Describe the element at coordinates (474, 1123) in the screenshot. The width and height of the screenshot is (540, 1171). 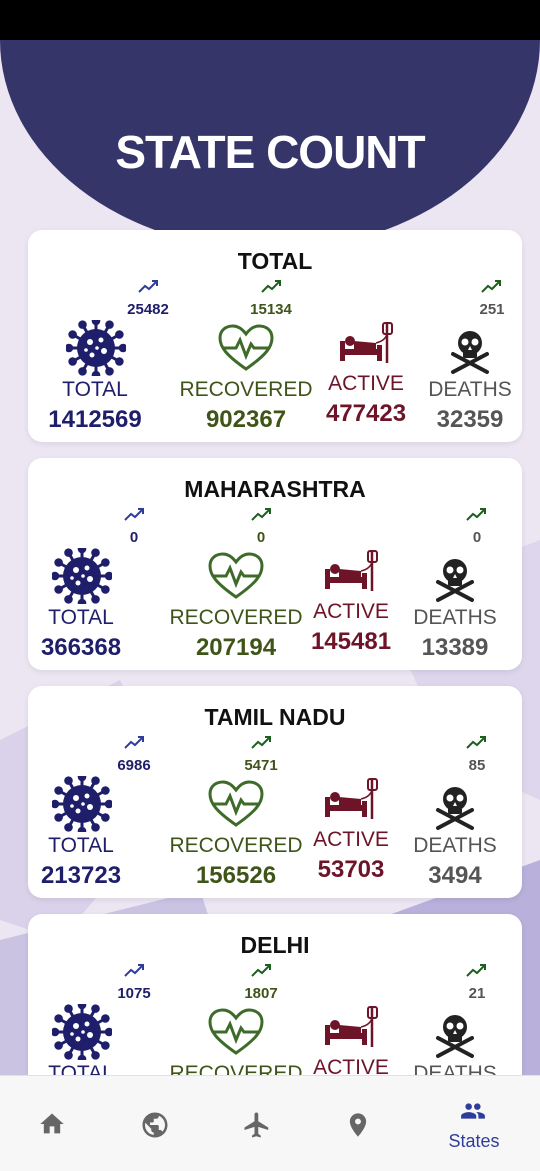
I see `nav-states: States` at that location.